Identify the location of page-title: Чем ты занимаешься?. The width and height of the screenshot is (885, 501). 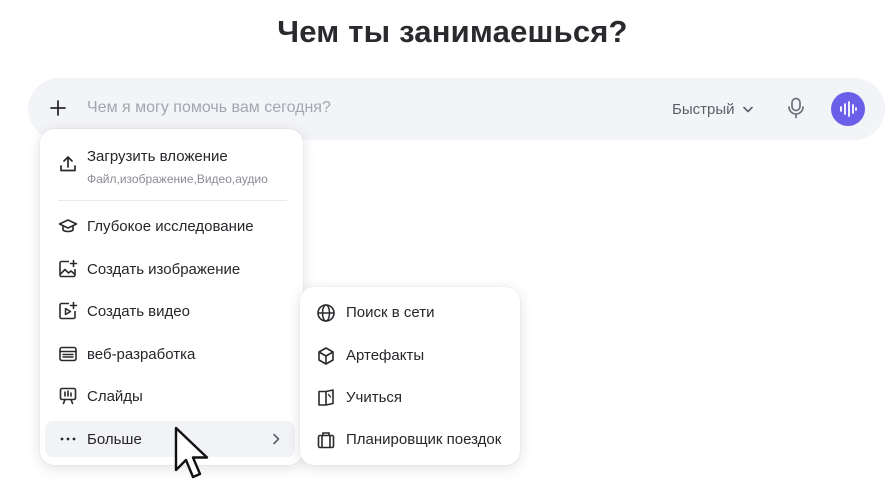
(452, 31).